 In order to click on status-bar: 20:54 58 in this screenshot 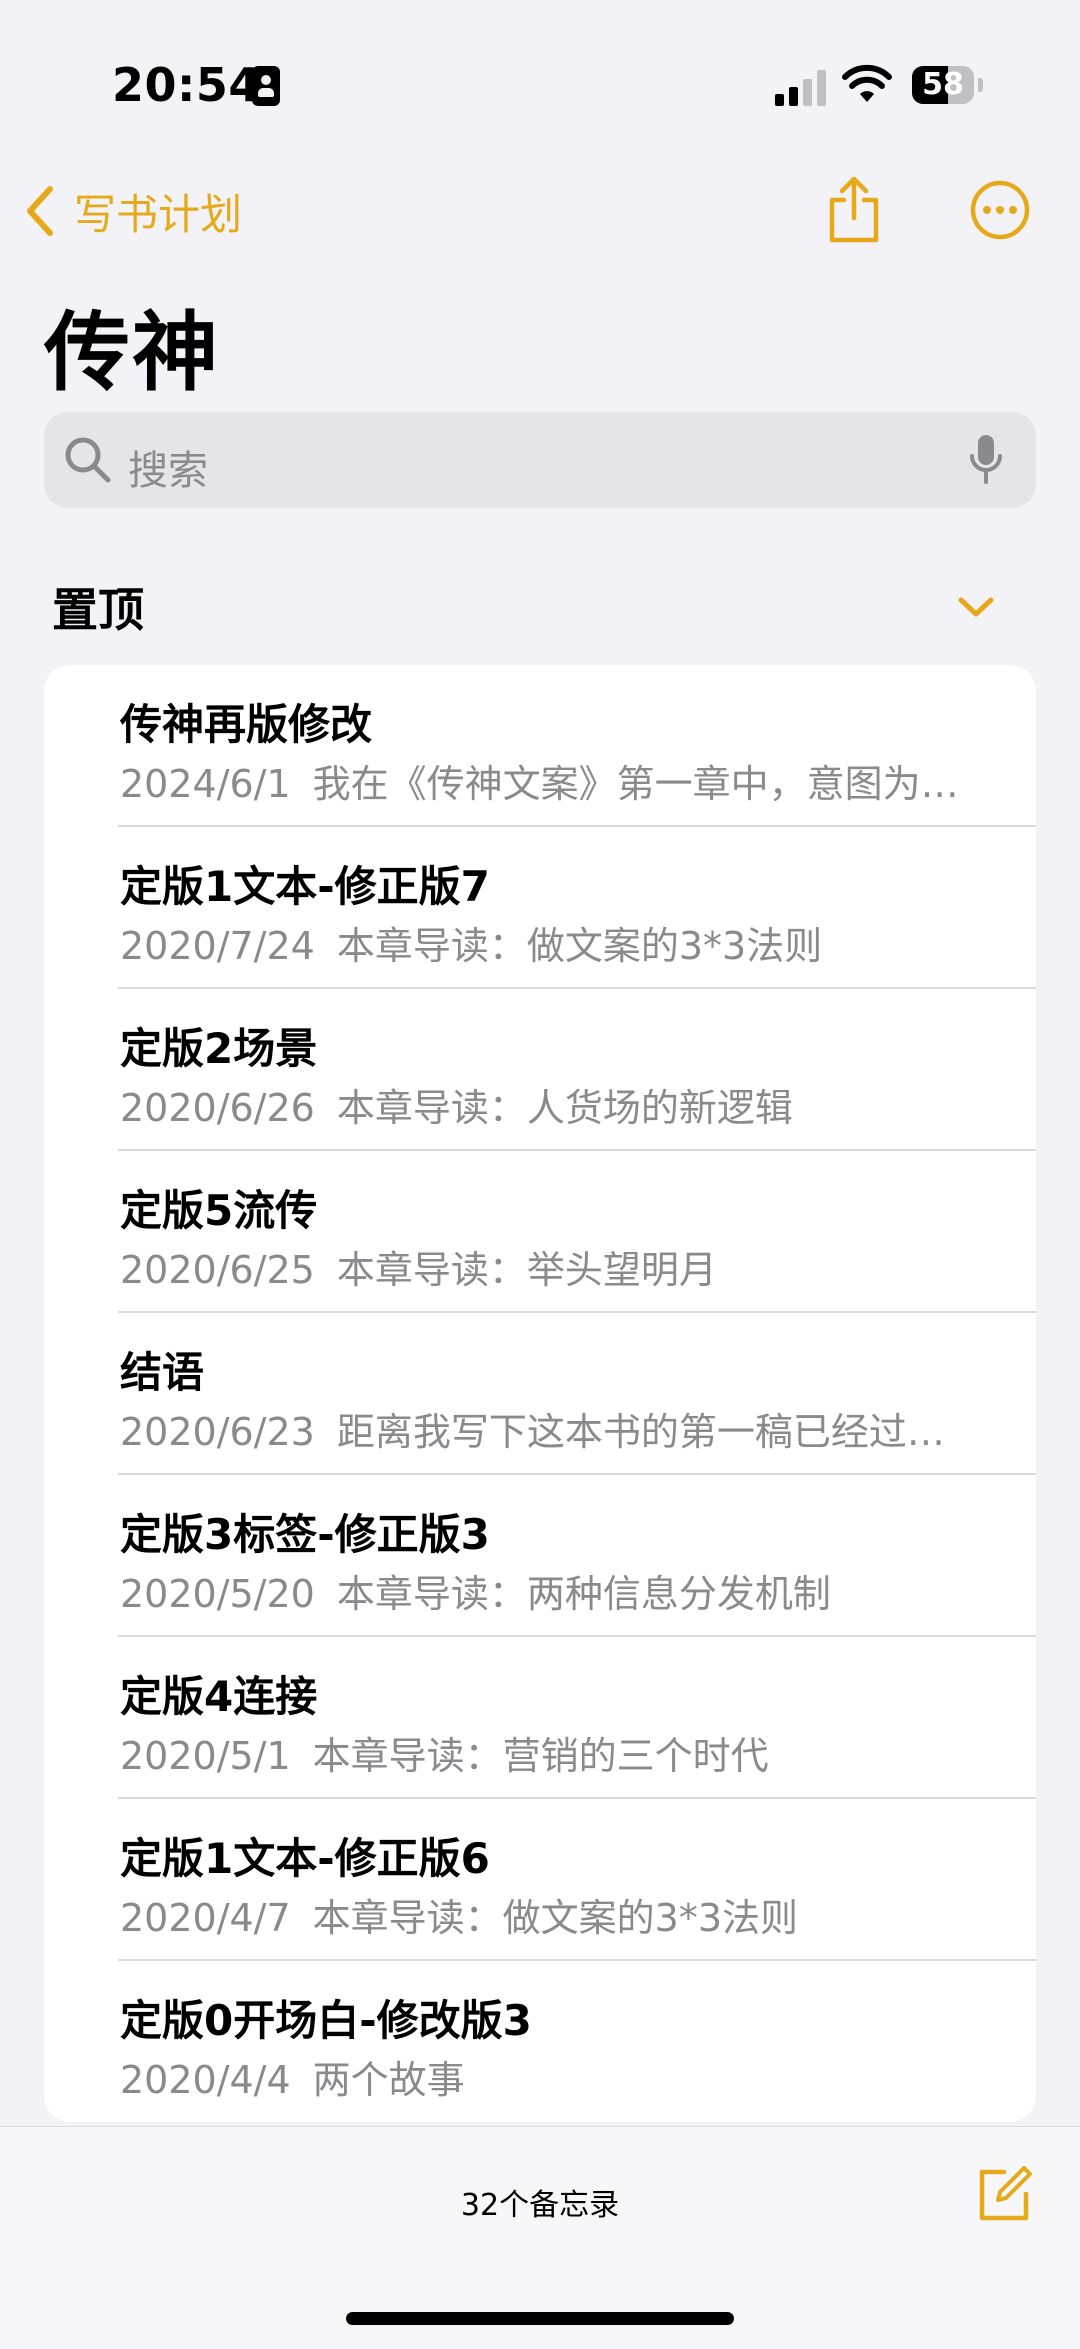, I will do `click(540, 75)`.